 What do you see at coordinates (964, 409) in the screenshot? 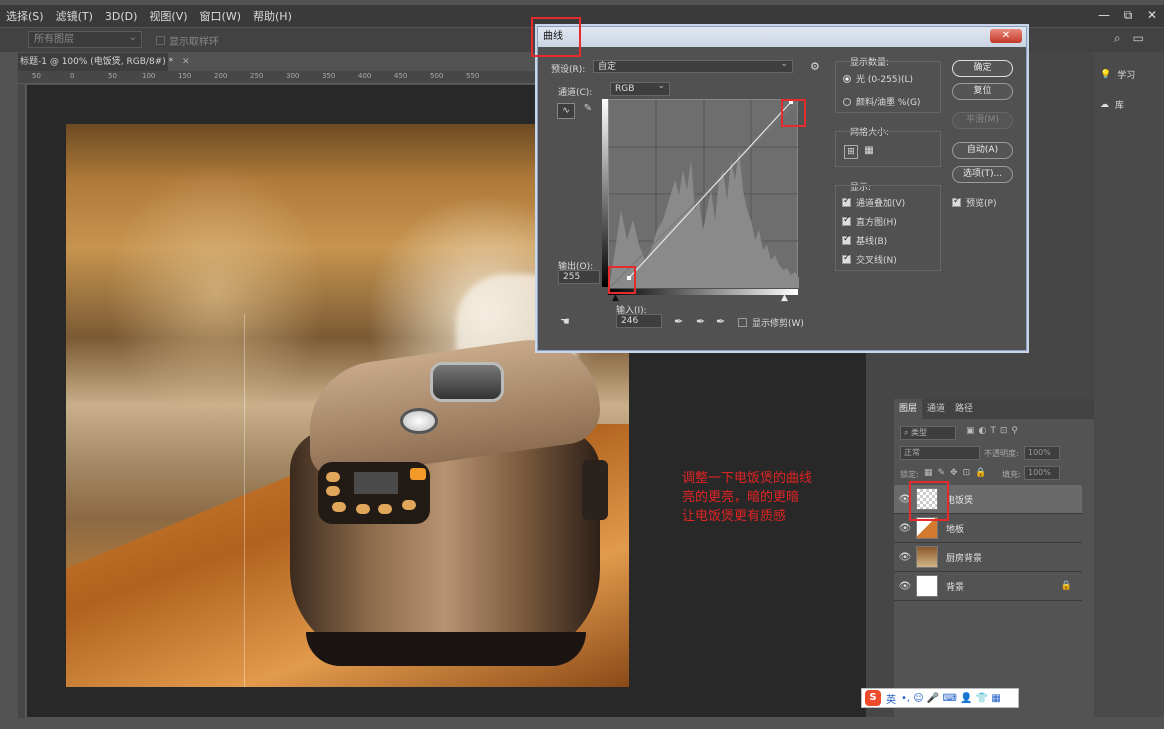
I see `tab-paths: 路径` at bounding box center [964, 409].